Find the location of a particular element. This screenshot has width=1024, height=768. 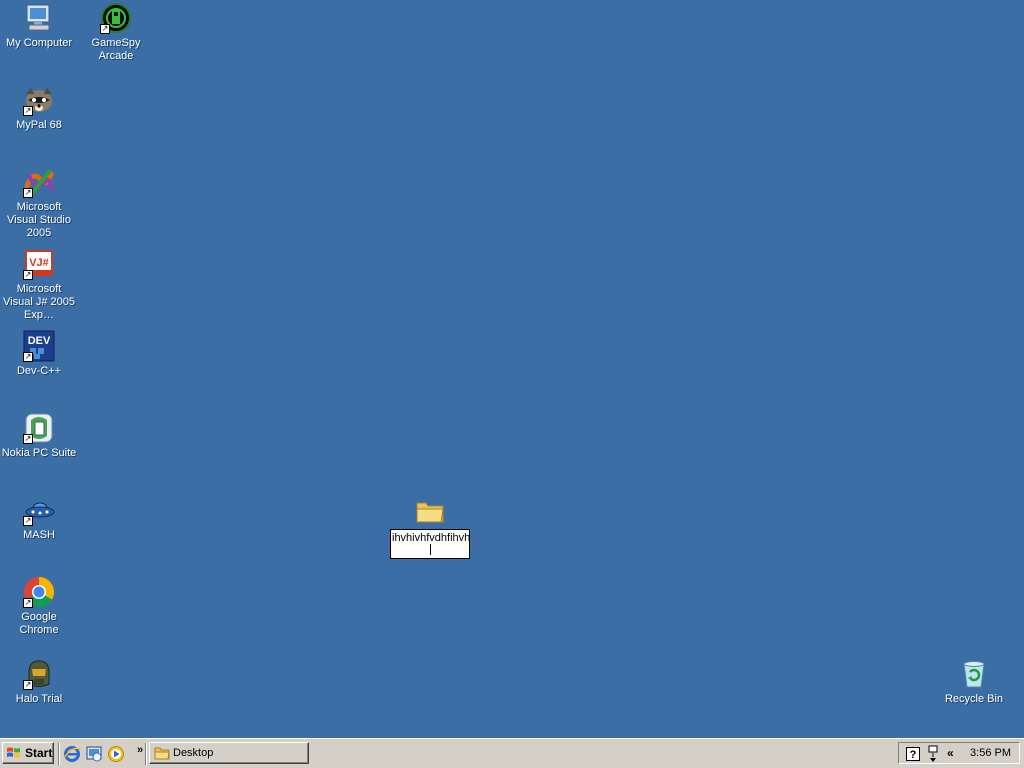

taskbar: Start » Desktop ? « 3:56 PM is located at coordinates (512, 753).